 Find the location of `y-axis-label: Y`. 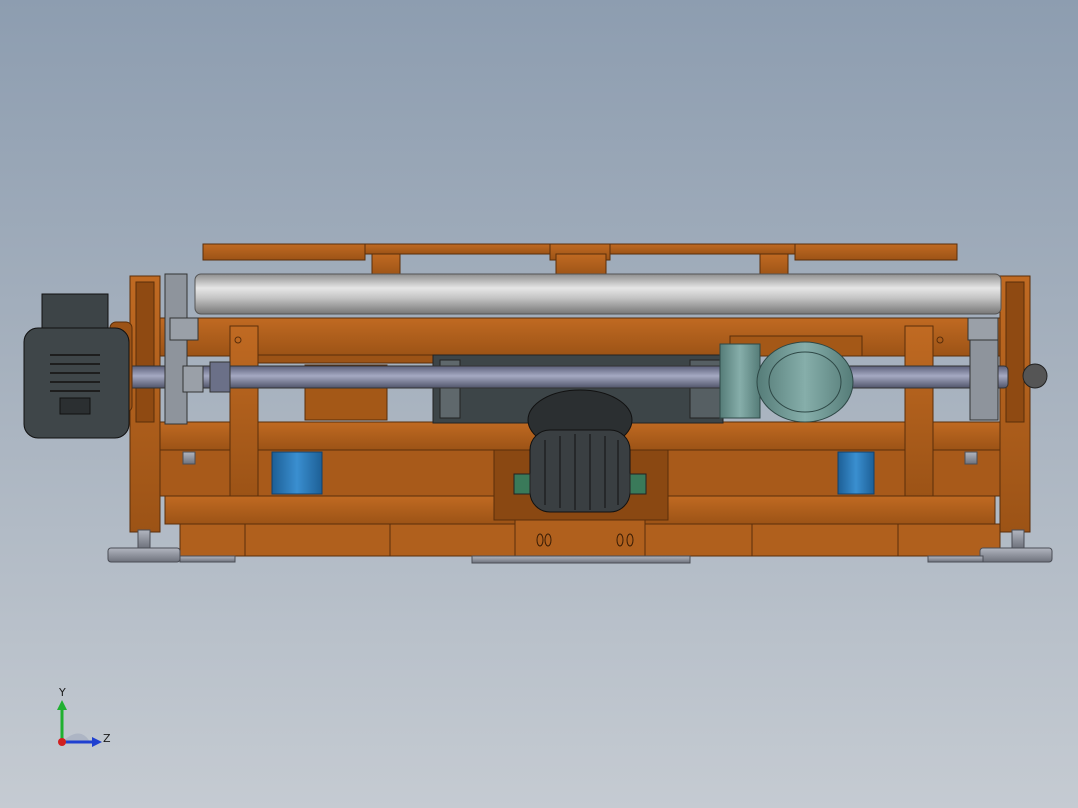

y-axis-label: Y is located at coordinates (62, 692).